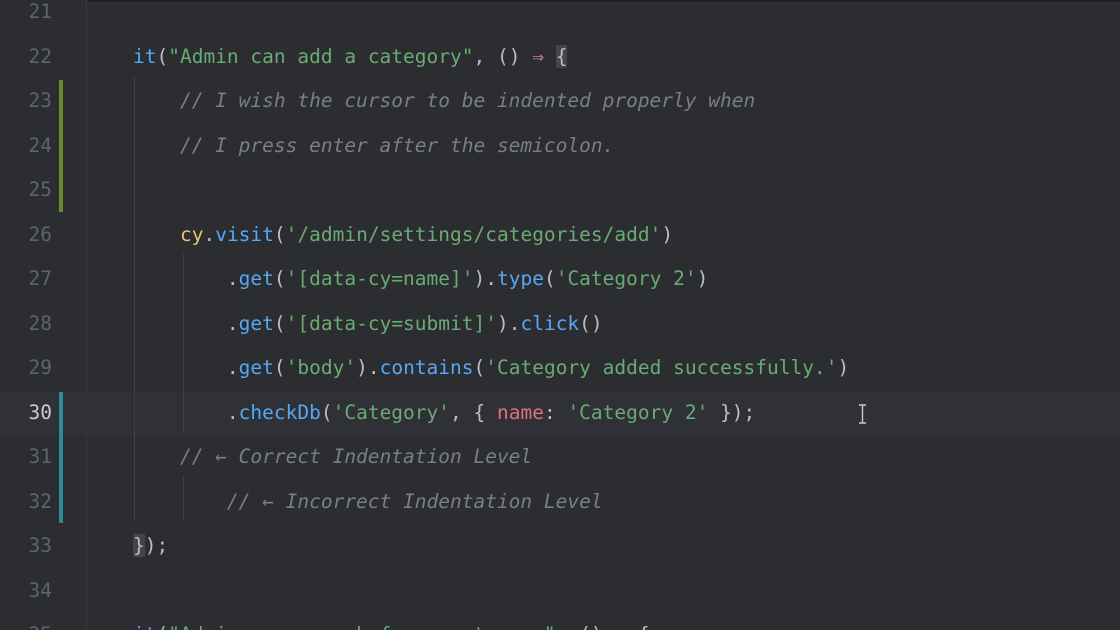  I want to click on code-token: name, so click(520, 412).